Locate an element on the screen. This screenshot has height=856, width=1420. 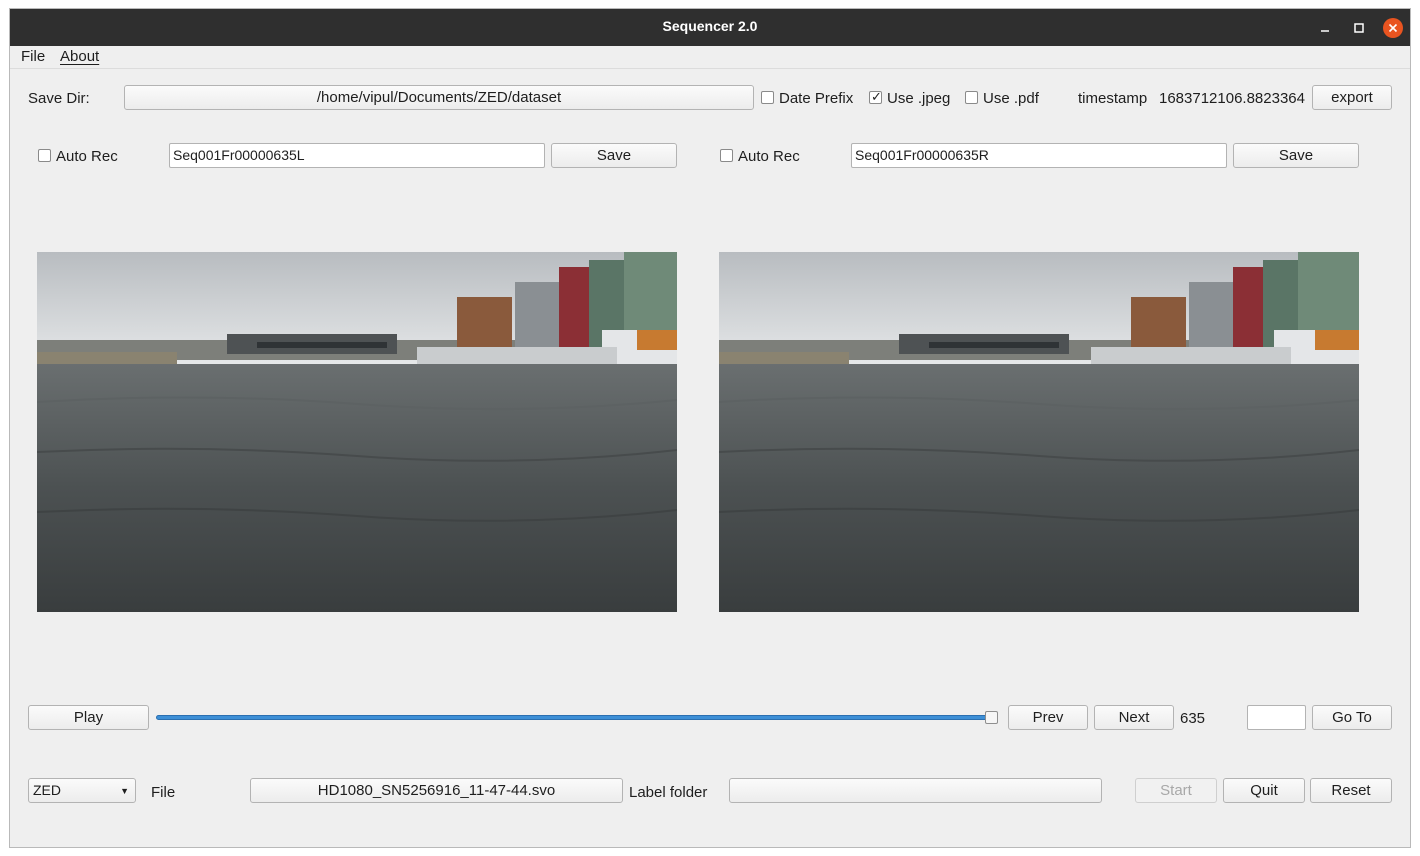
use-jpeg-checkbox: ✓ is located at coordinates (875, 96).